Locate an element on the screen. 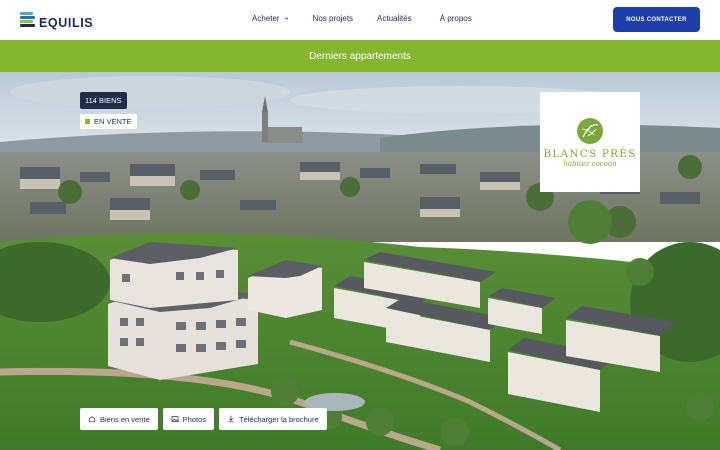  sale-status-badge: EN VENTE is located at coordinates (108, 121).